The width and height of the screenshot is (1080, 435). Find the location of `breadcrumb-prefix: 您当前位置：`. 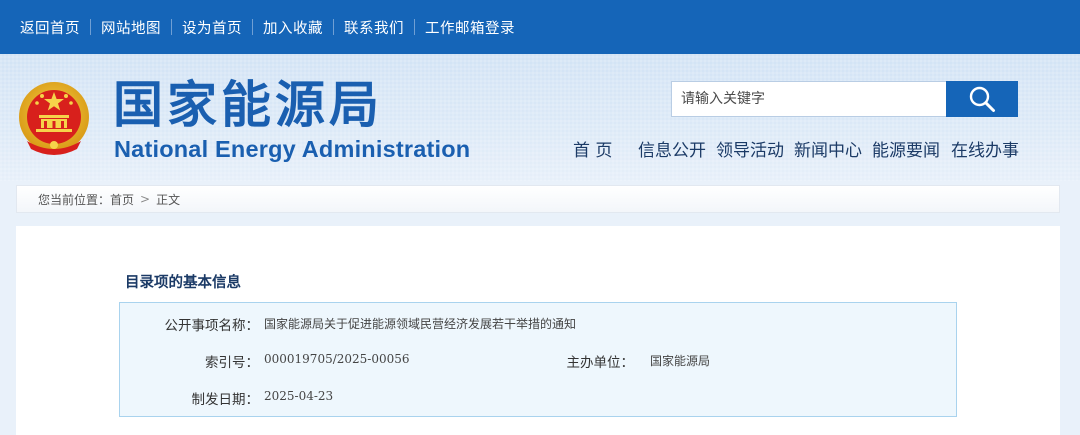

breadcrumb-prefix: 您当前位置： is located at coordinates (74, 199).